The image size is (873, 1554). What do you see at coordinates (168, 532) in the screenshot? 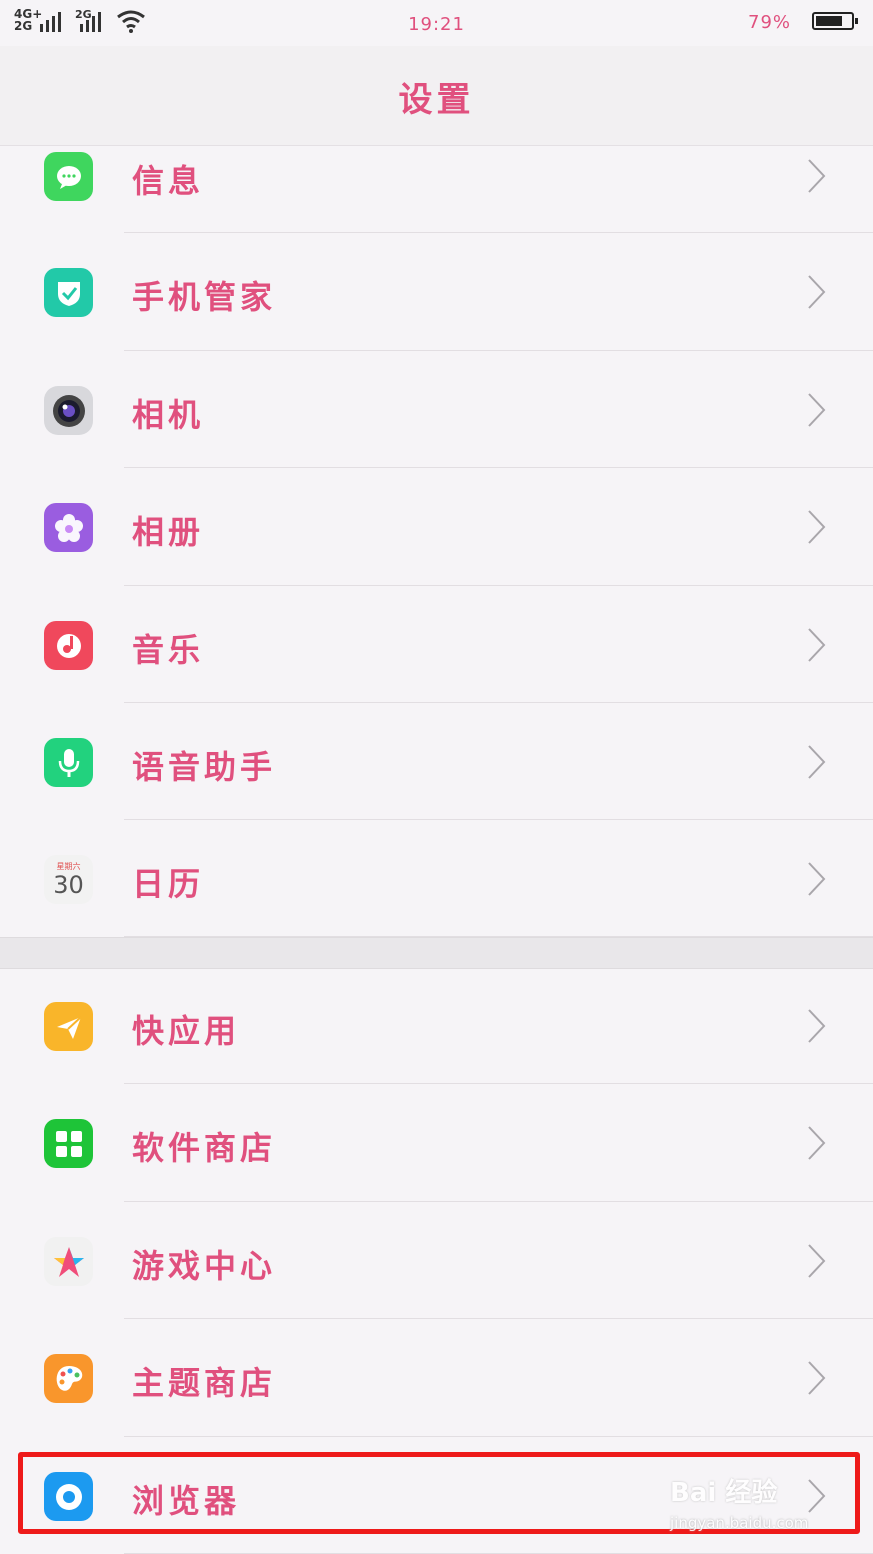
I see `settings-item-label: 相册` at bounding box center [168, 532].